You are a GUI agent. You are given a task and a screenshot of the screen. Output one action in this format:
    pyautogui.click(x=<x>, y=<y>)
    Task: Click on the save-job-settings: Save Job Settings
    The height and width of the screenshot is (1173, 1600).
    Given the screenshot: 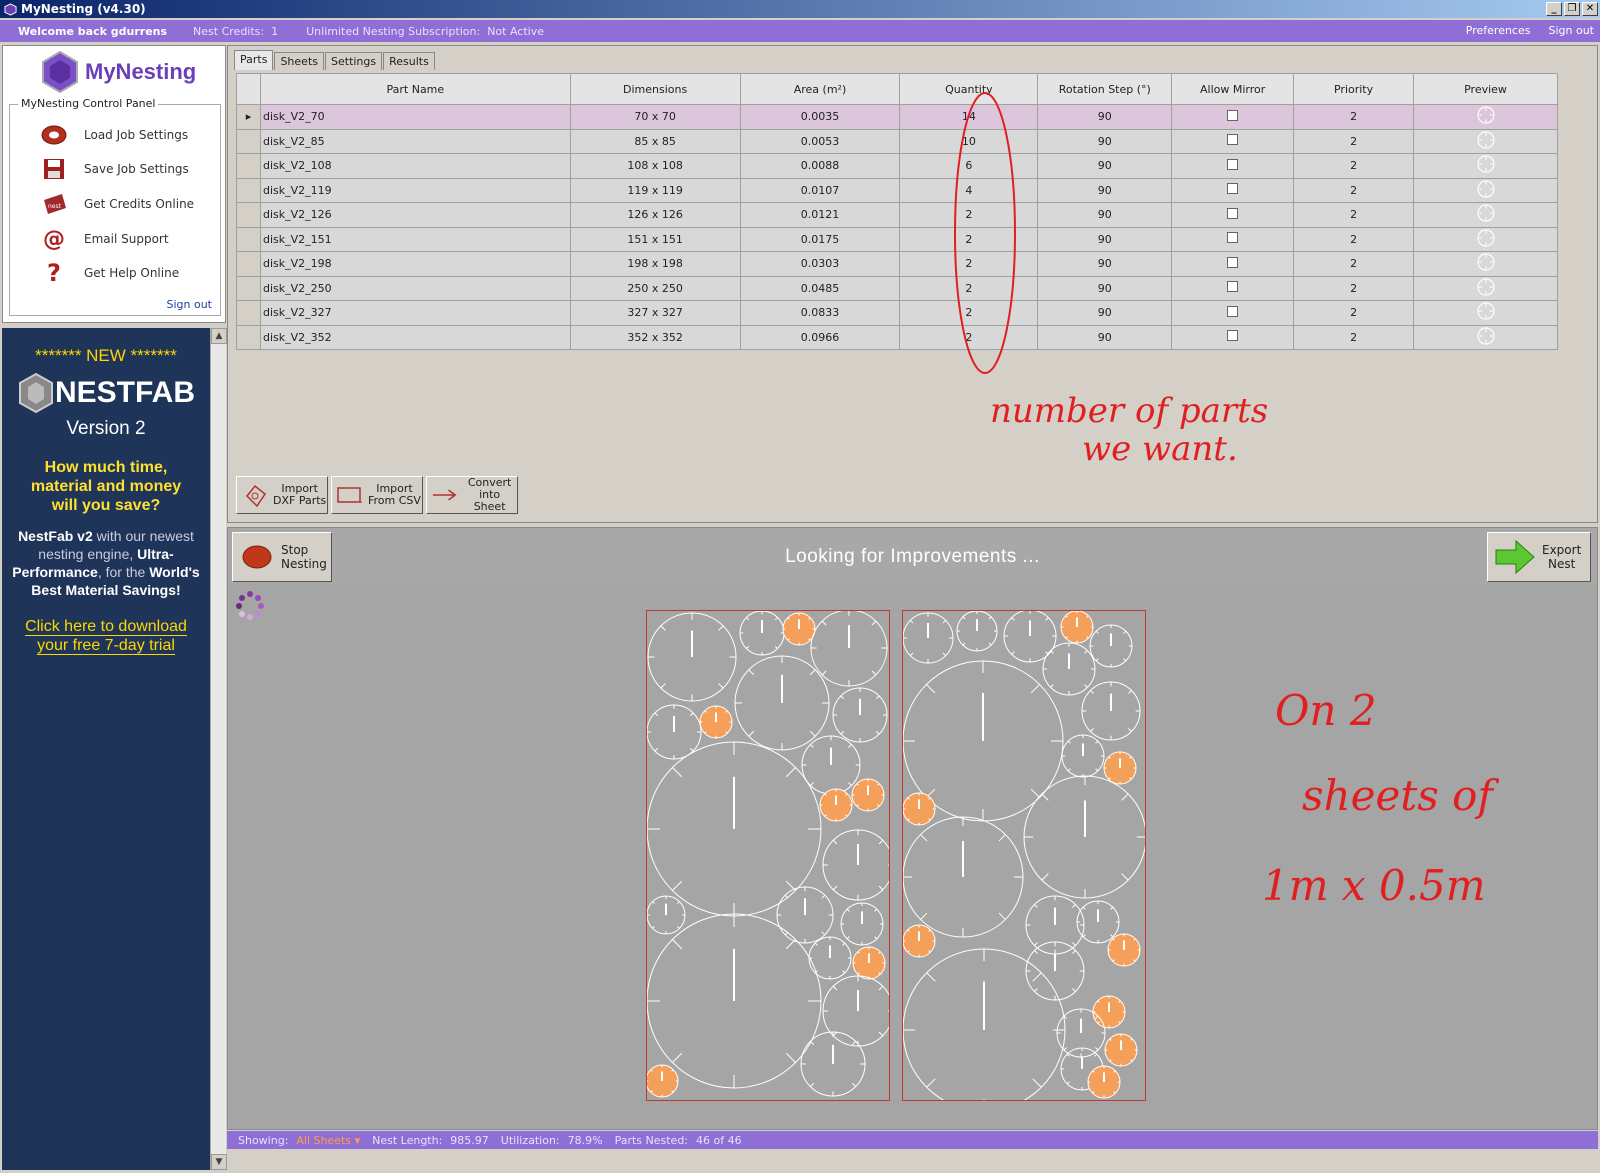 What is the action you would take?
    pyautogui.click(x=114, y=169)
    